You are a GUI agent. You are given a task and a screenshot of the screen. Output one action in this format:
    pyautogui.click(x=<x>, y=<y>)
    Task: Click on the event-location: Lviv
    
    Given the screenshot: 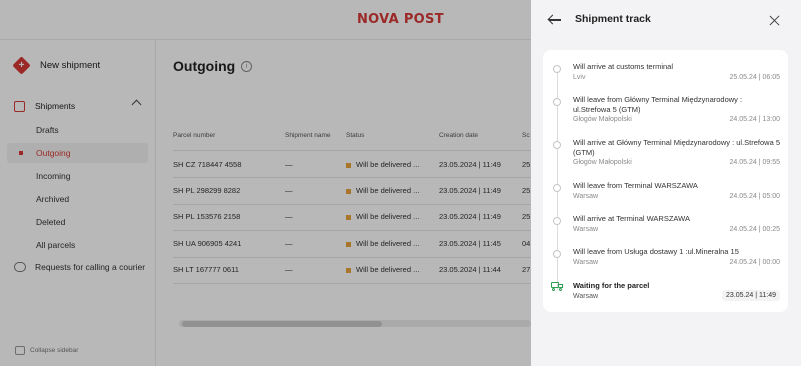 What is the action you would take?
    pyautogui.click(x=579, y=77)
    